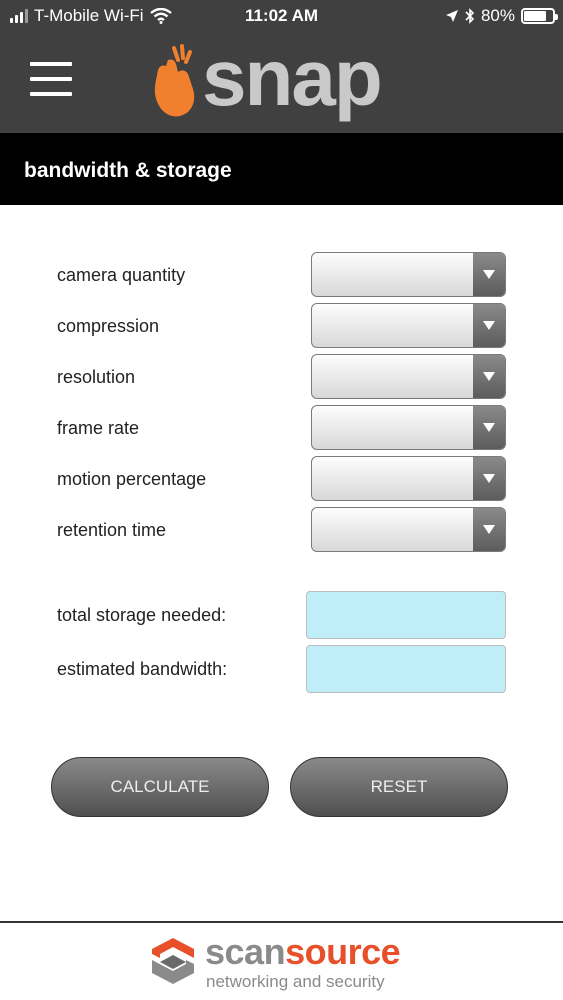 The width and height of the screenshot is (563, 1000). What do you see at coordinates (408, 529) in the screenshot?
I see `retention-time-select` at bounding box center [408, 529].